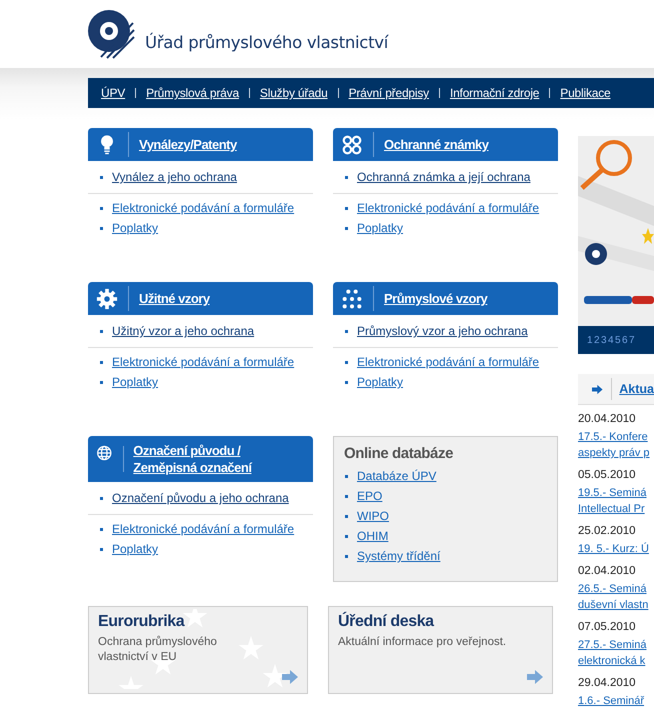 This screenshot has height=719, width=654. Describe the element at coordinates (219, 459) in the screenshot. I see `section-title-link: Označení původu / Zeměpisná označení` at that location.